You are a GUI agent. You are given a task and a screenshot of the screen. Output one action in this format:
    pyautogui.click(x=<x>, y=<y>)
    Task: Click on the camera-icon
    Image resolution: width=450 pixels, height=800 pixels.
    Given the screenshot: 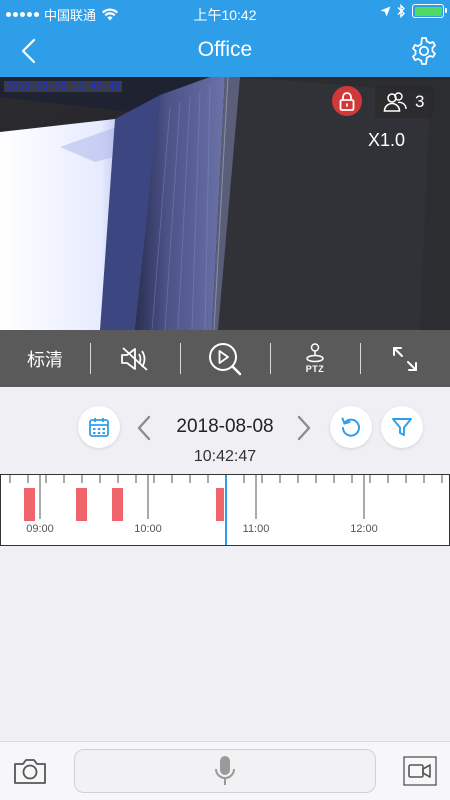 What is the action you would take?
    pyautogui.click(x=30, y=771)
    